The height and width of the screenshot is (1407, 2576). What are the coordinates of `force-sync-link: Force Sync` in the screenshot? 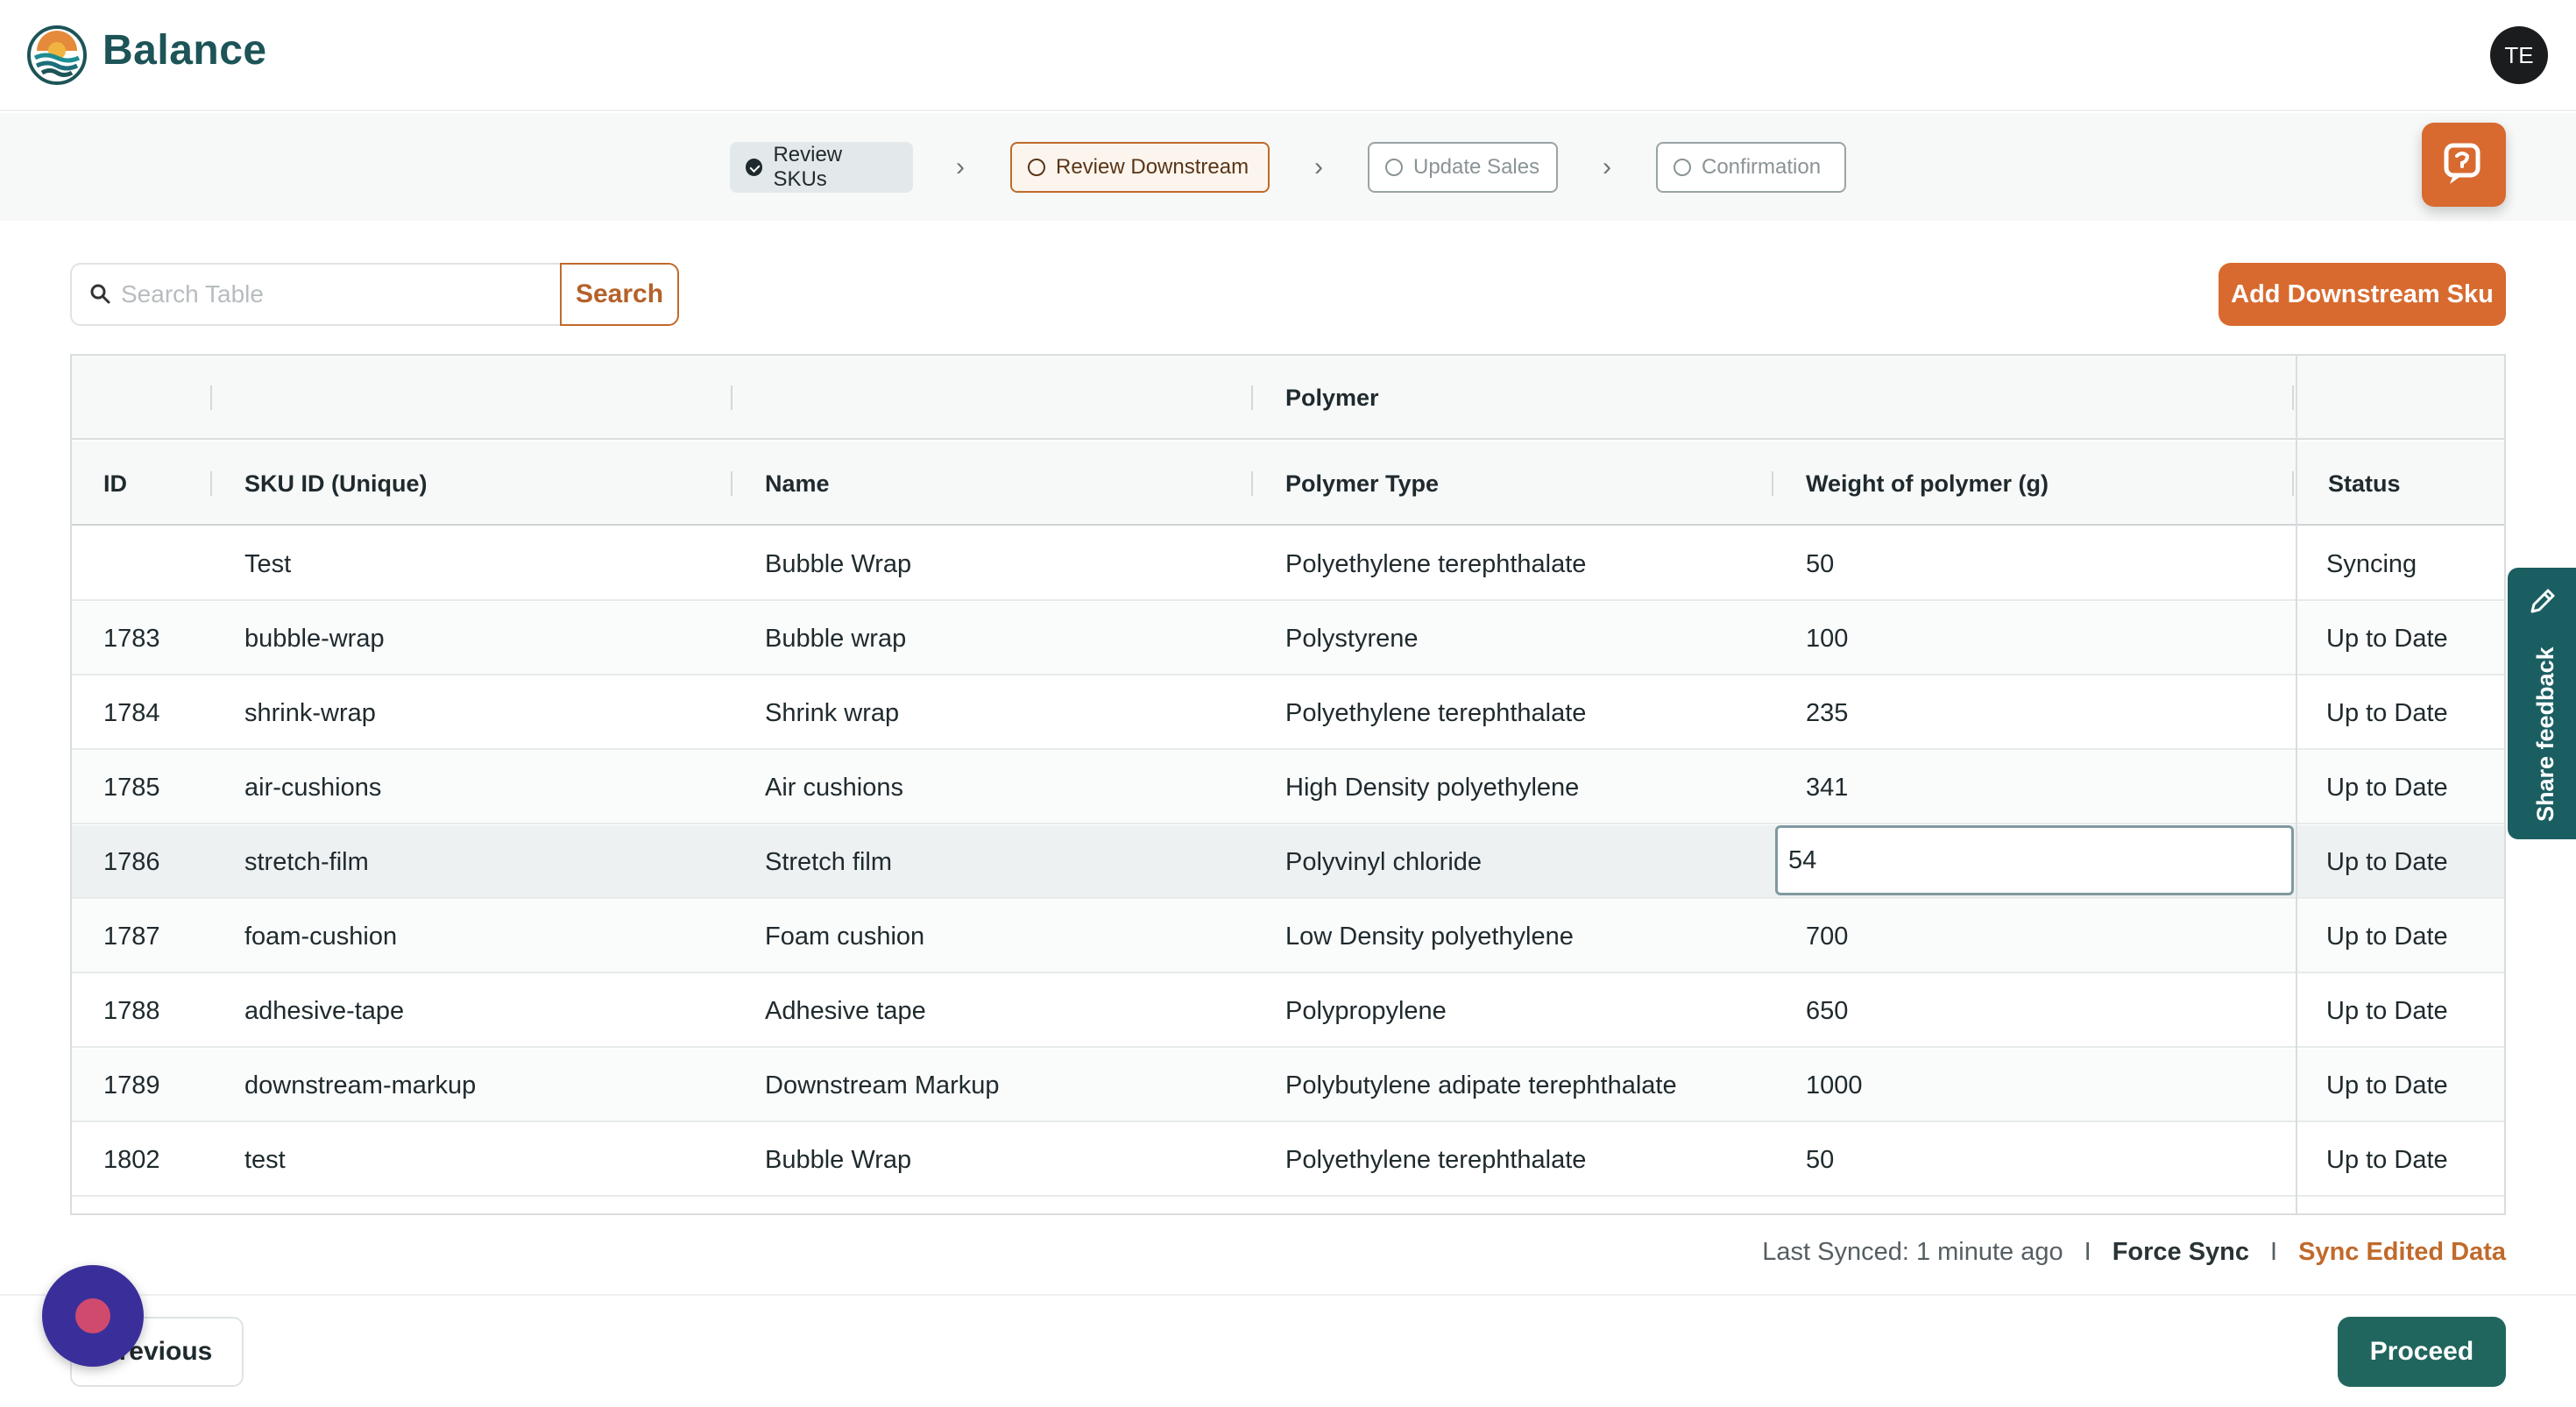 It's located at (2180, 1252).